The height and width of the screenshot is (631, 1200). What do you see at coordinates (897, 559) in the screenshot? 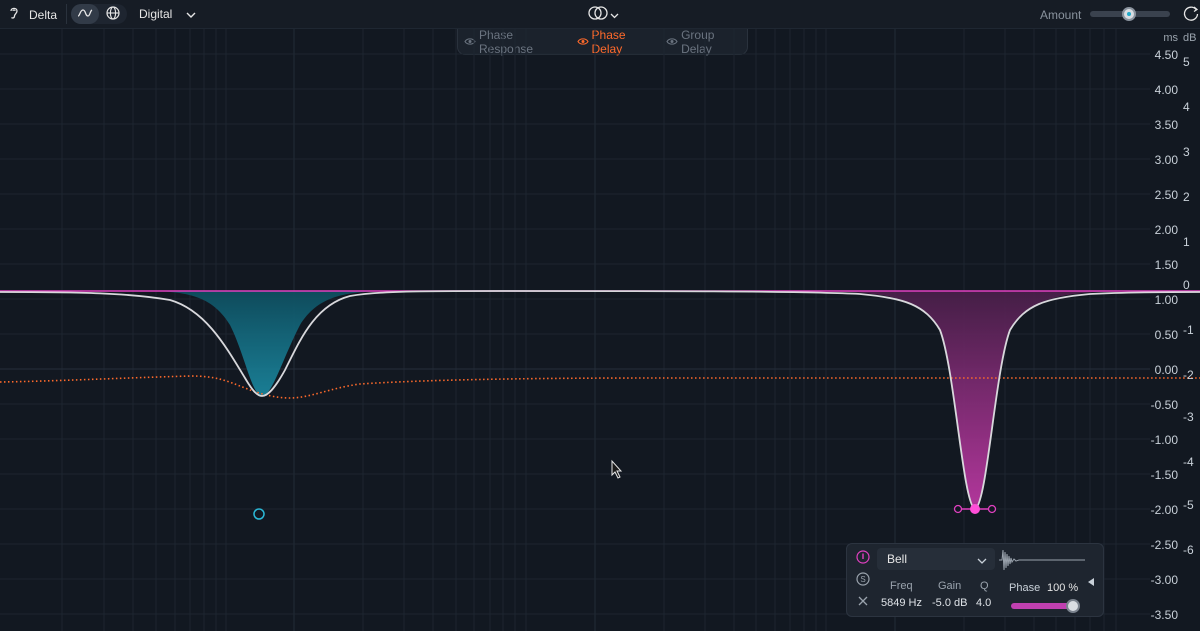
I see `filter-type-label: Bell` at bounding box center [897, 559].